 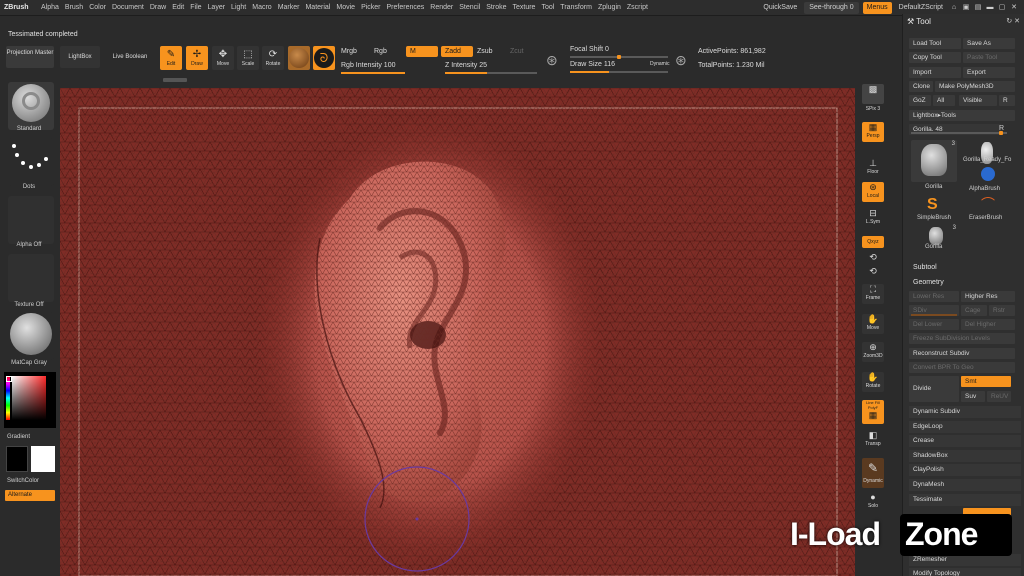 What do you see at coordinates (422, 51) in the screenshot?
I see `m-button: M` at bounding box center [422, 51].